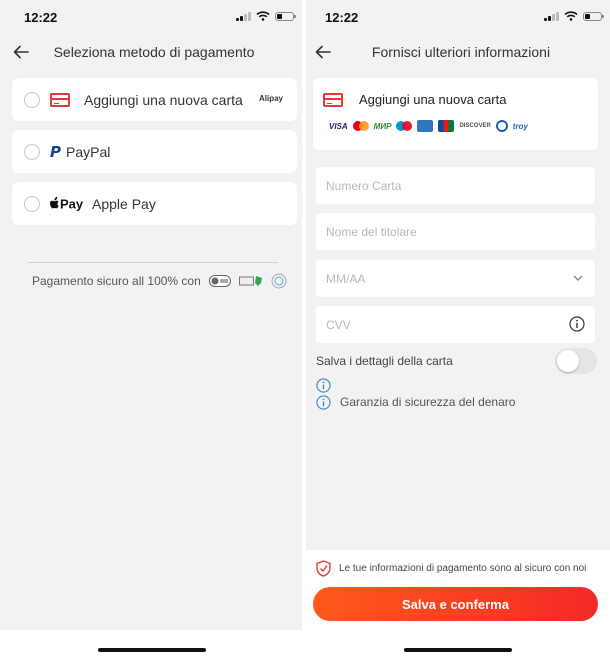 The image size is (610, 660). What do you see at coordinates (163, 99) in the screenshot?
I see `method-label-new-card: Aggiungi una nuova carta` at bounding box center [163, 99].